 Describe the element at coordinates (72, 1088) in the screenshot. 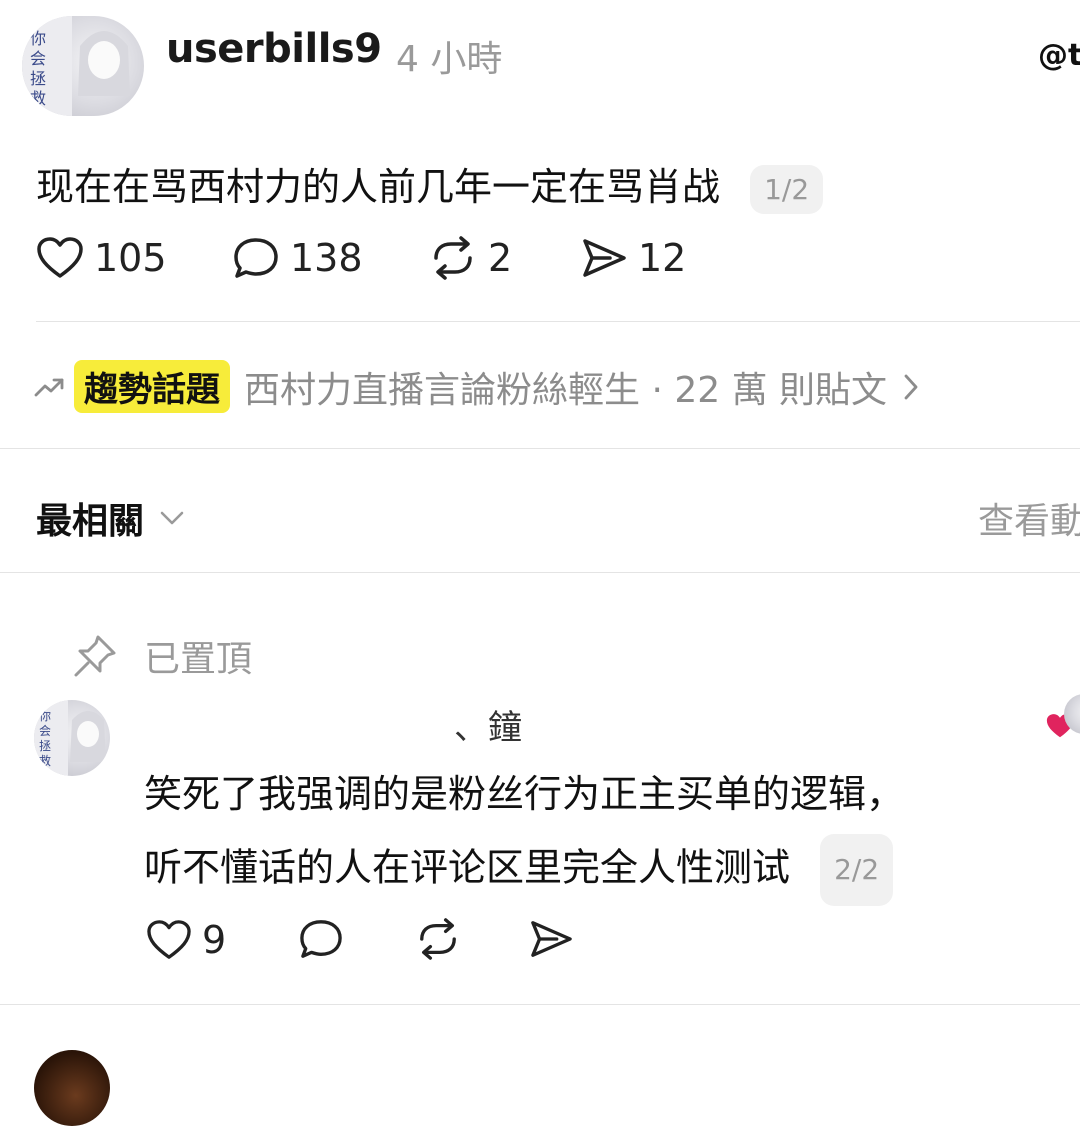

I see `next-comment-avatar` at that location.